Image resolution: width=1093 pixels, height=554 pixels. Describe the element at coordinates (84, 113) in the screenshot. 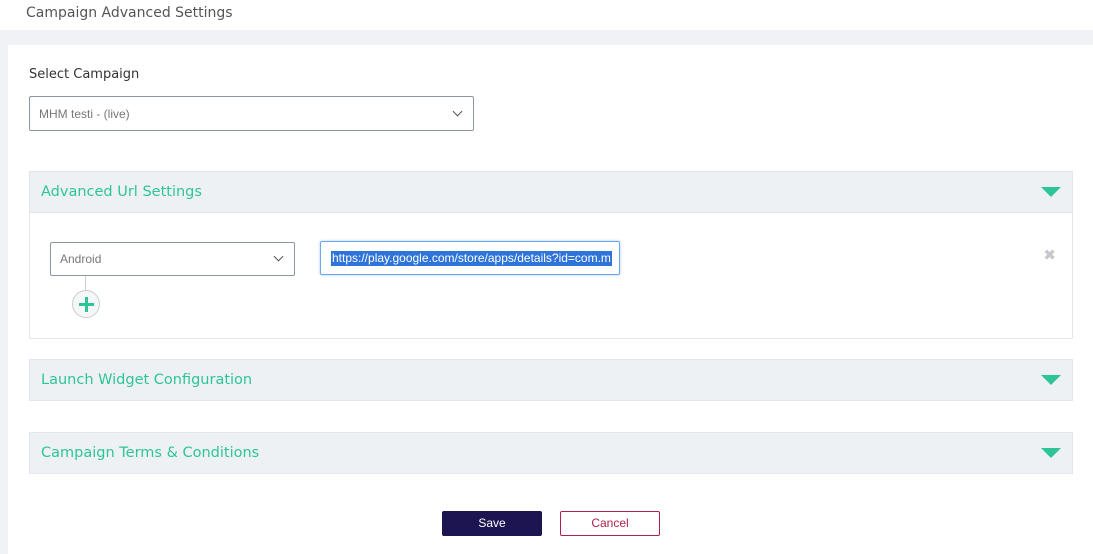

I see `campaign-select-value: MHM testi - (live)` at that location.